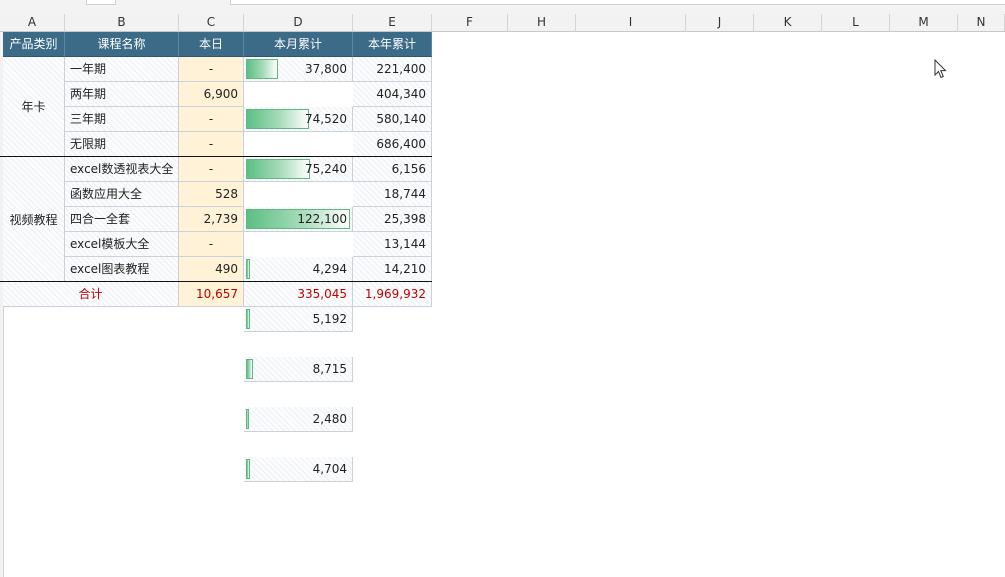  Describe the element at coordinates (122, 94) in the screenshot. I see `course-name-cell: 两年期` at that location.